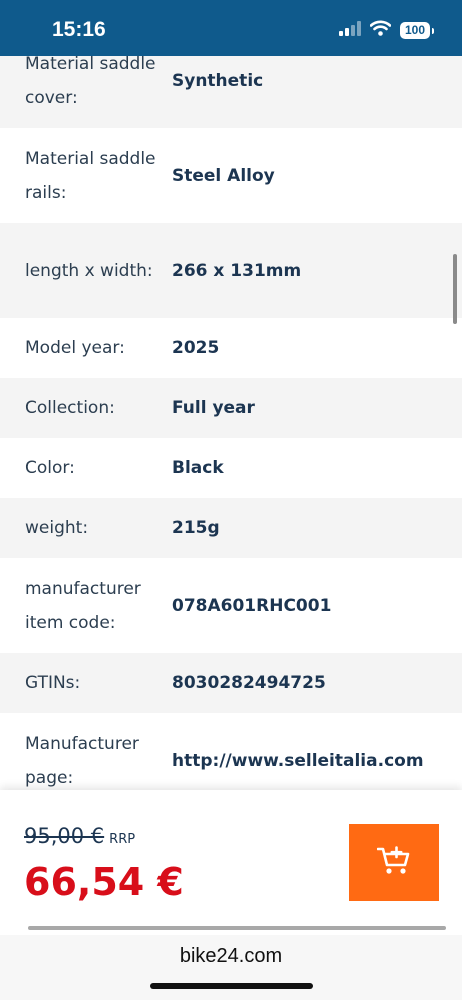 This screenshot has width=462, height=1000. Describe the element at coordinates (223, 175) in the screenshot. I see `spec-value: Steel Alloy` at that location.